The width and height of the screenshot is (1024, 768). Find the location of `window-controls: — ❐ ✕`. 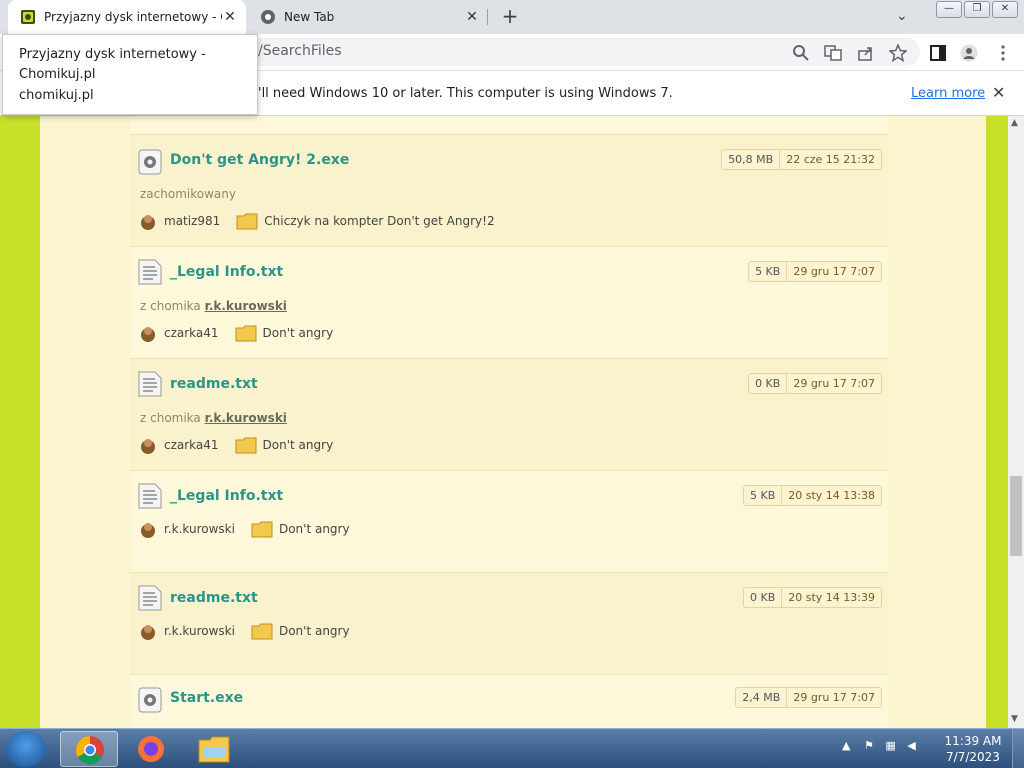

window-controls: — ❐ ✕ is located at coordinates (977, 9).